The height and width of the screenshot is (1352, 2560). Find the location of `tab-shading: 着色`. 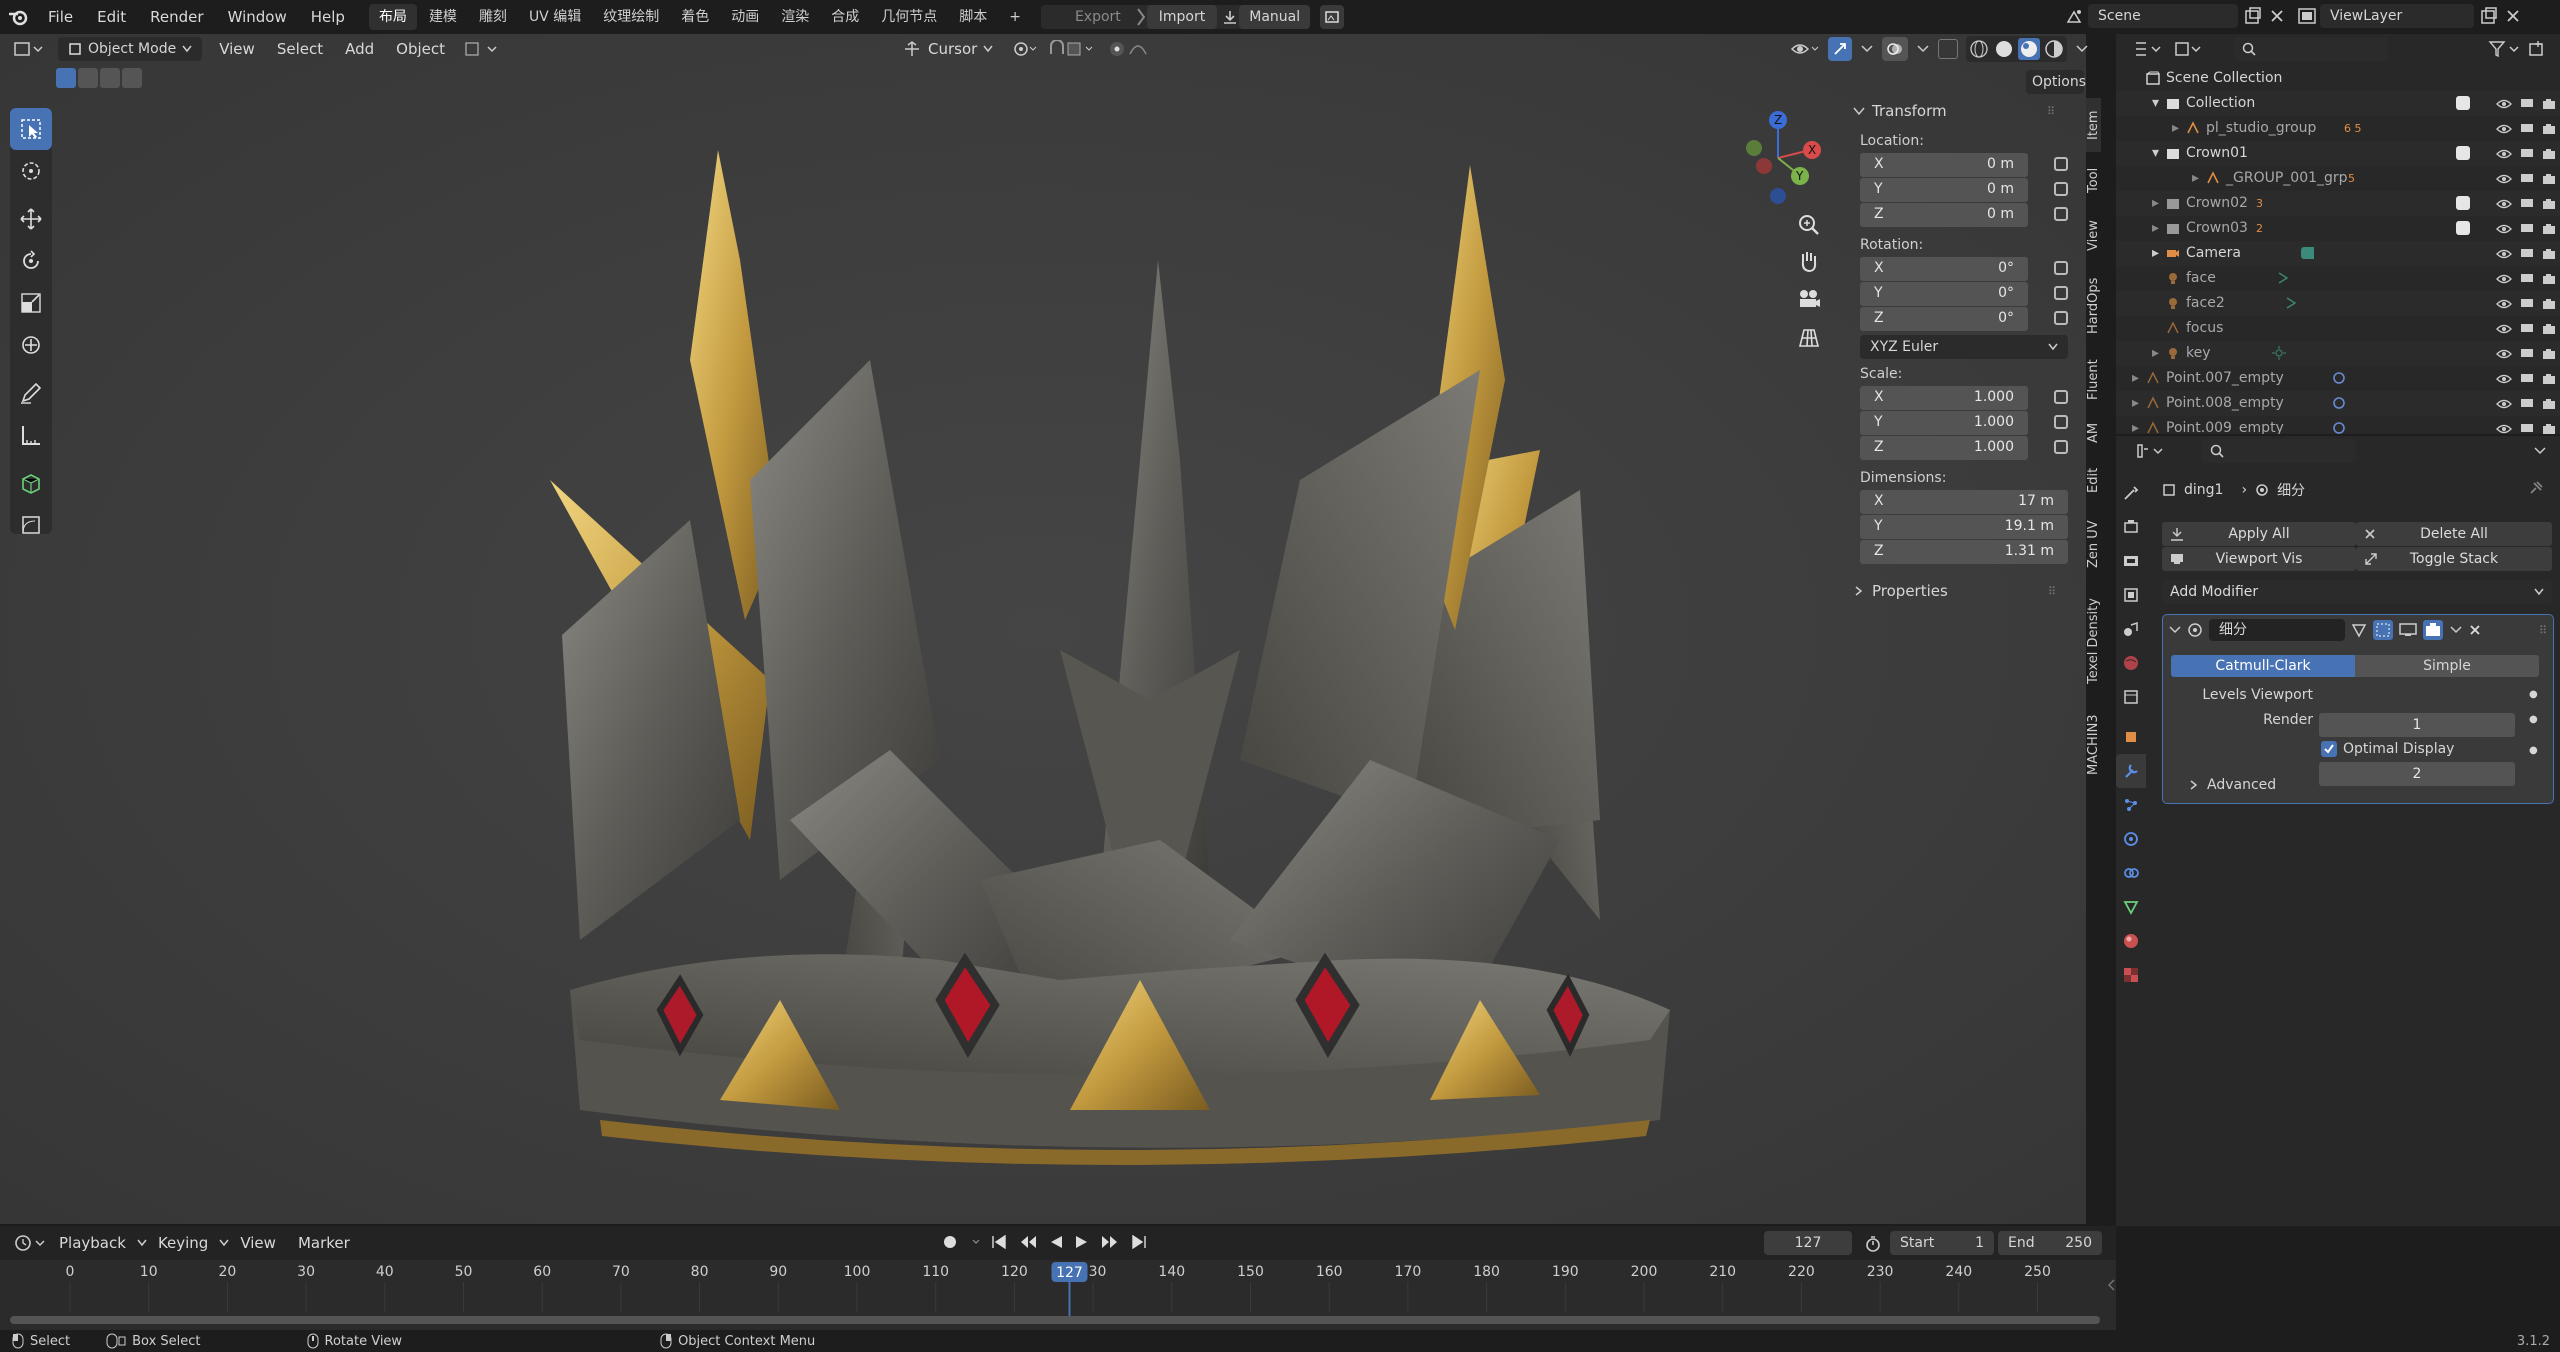

tab-shading: 着色 is located at coordinates (695, 17).